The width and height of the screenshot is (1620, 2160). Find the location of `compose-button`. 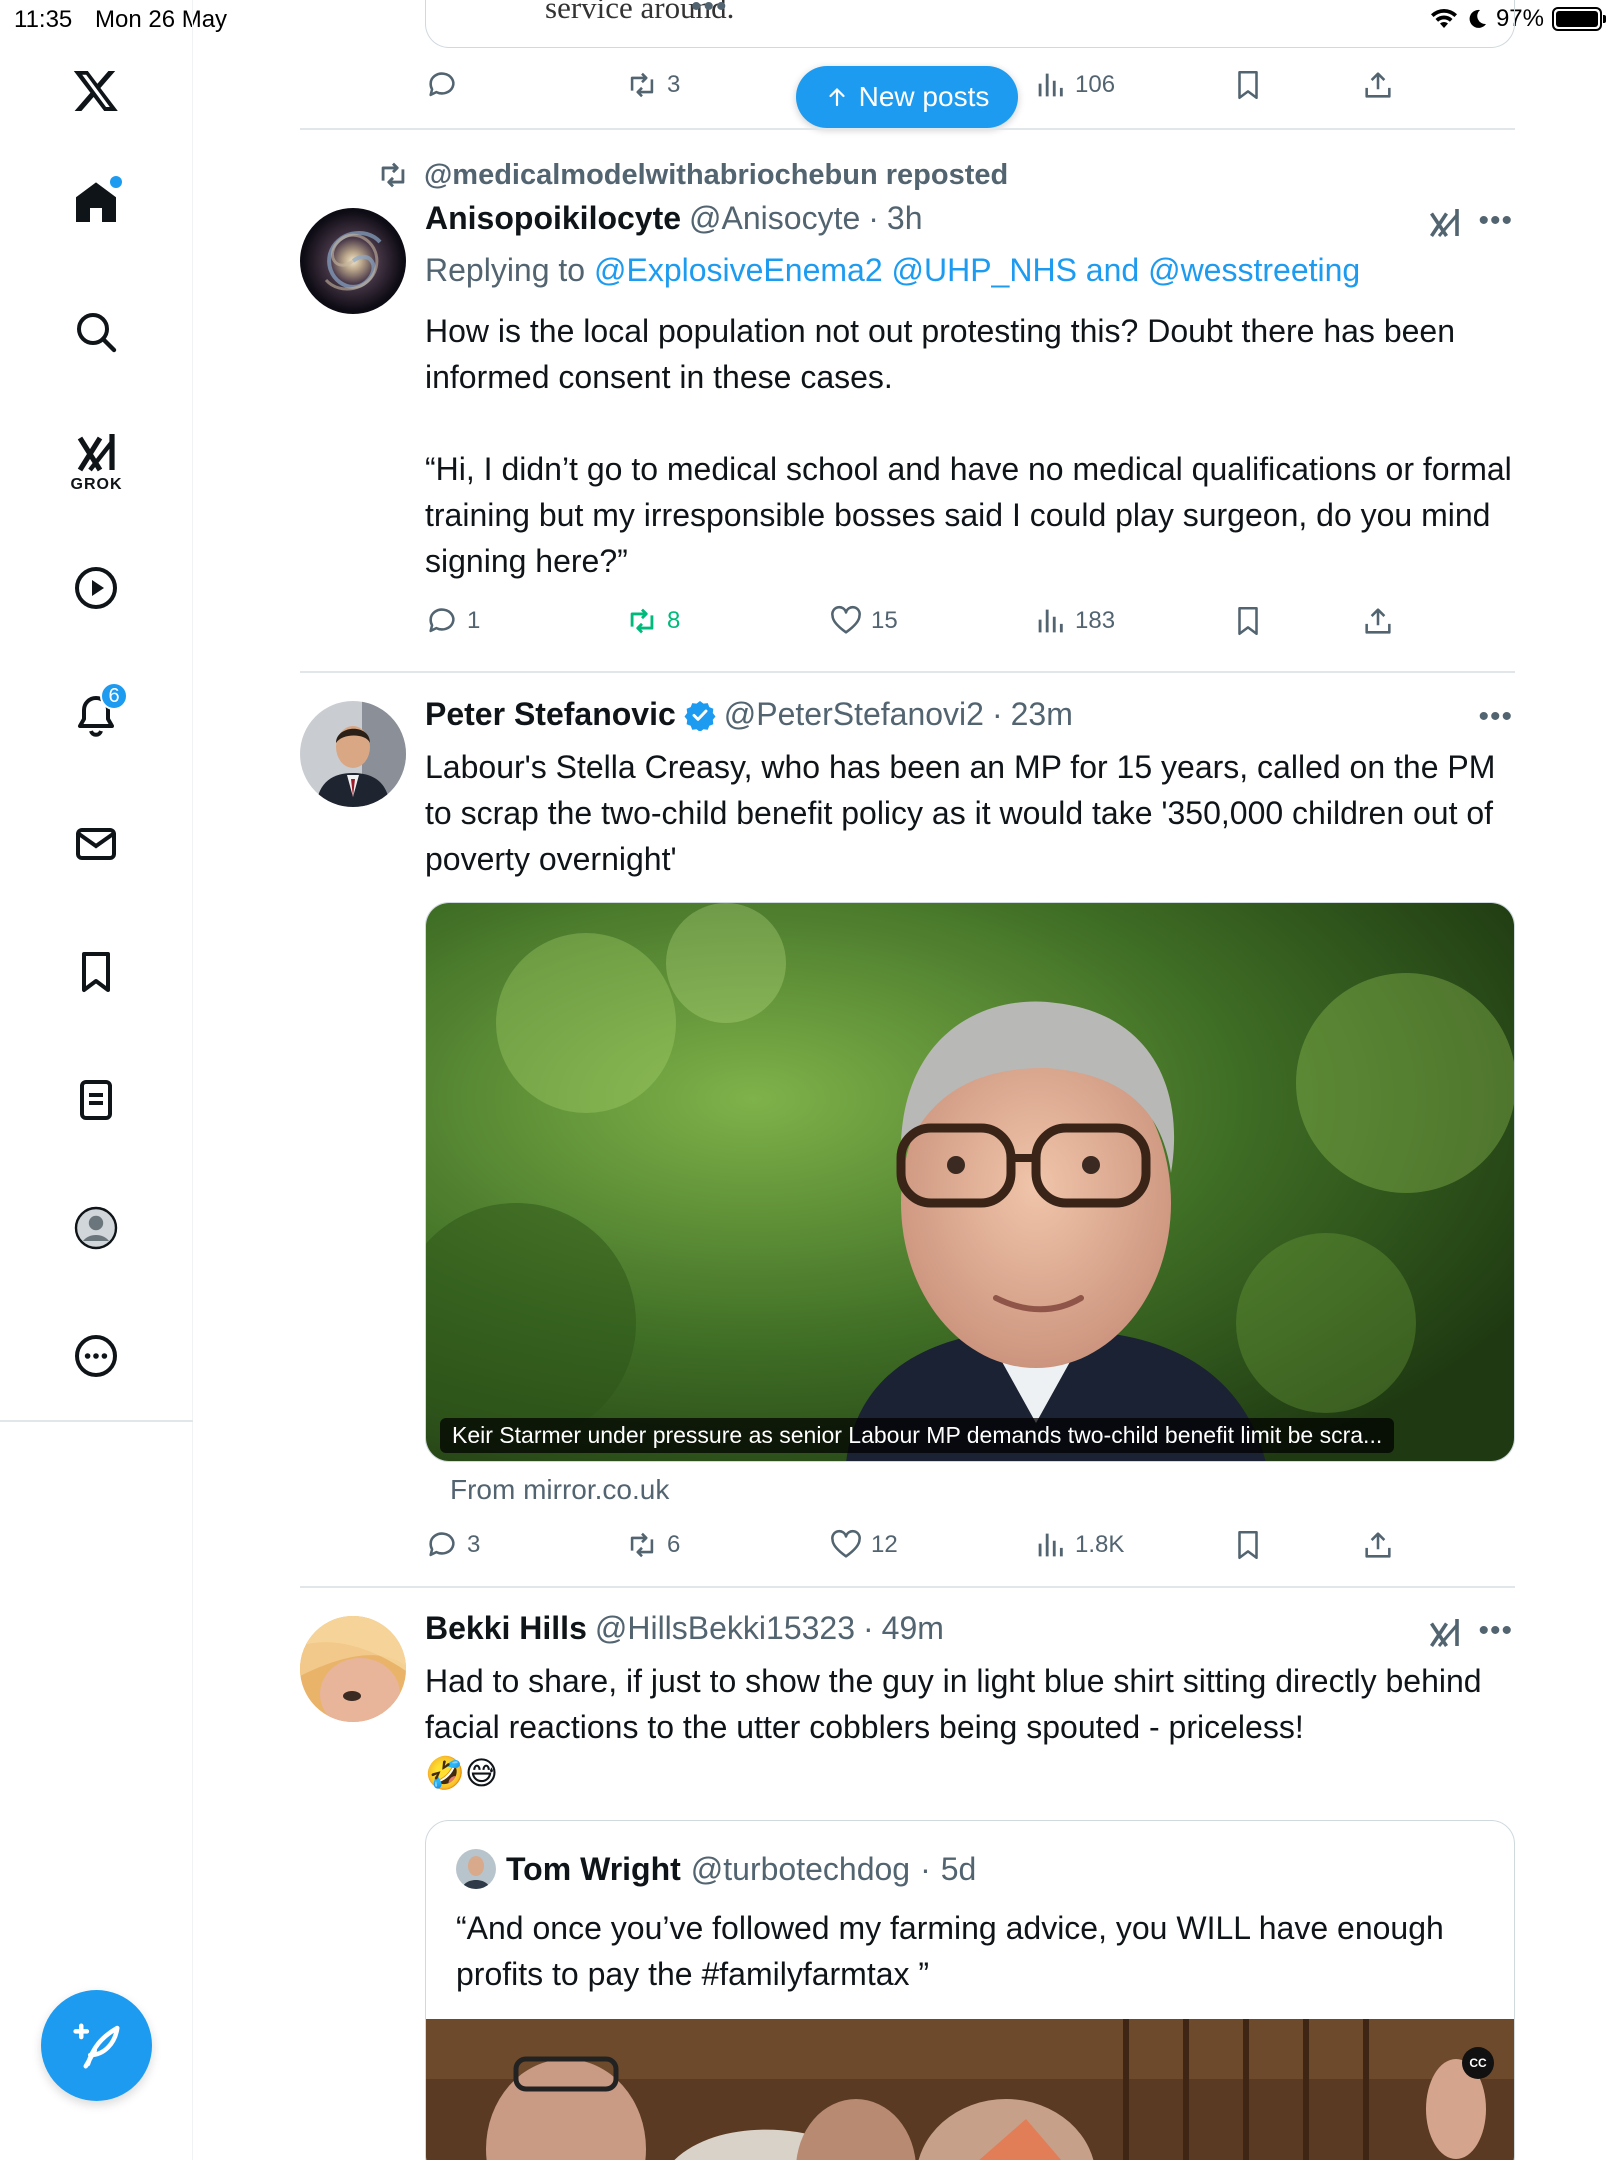

compose-button is located at coordinates (96, 2045).